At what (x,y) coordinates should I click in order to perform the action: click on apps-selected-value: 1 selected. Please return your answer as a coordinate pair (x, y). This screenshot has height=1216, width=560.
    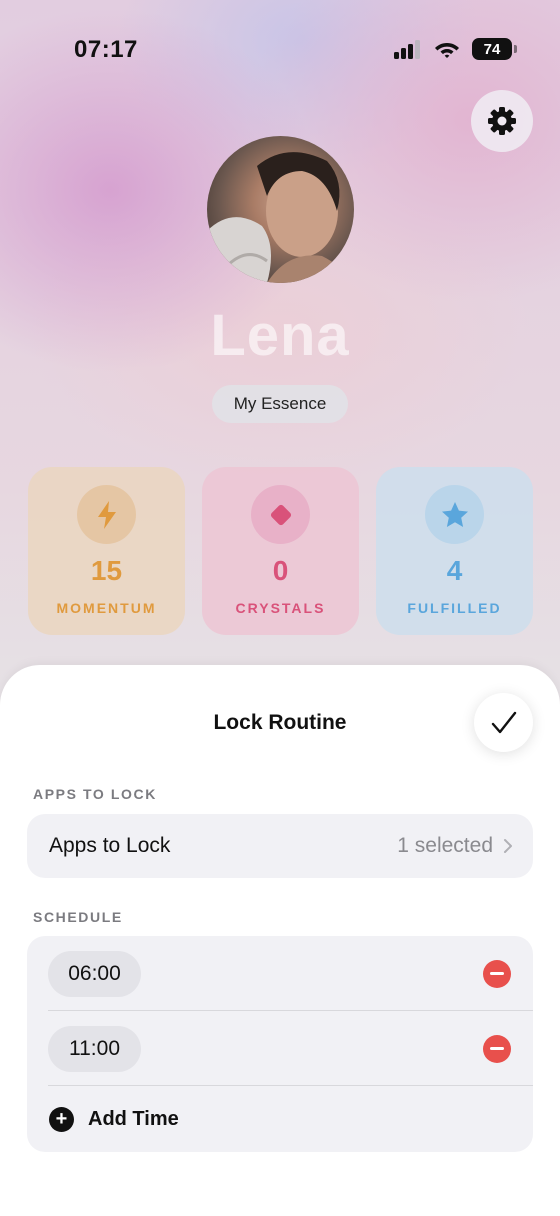
    Looking at the image, I should click on (455, 846).